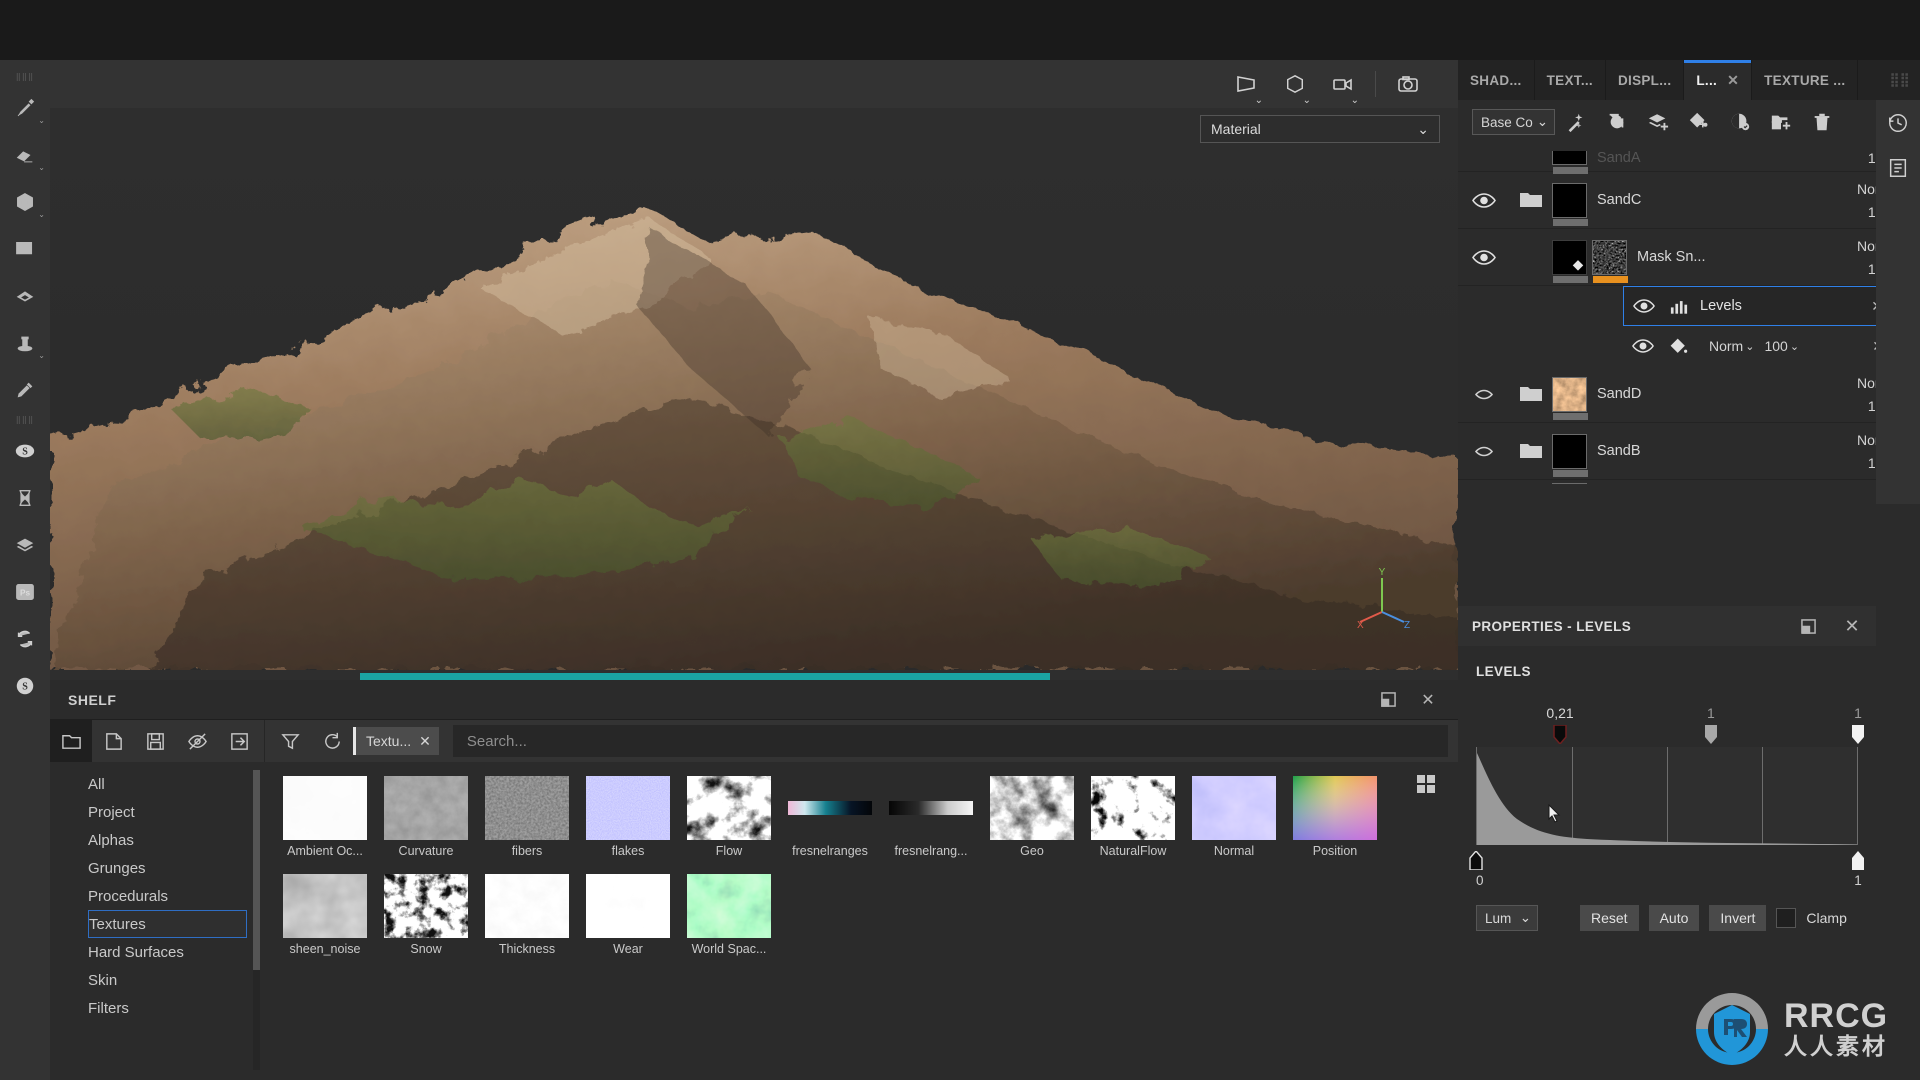  Describe the element at coordinates (157, 1008) in the screenshot. I see `shelf-category-filters: Filters` at that location.